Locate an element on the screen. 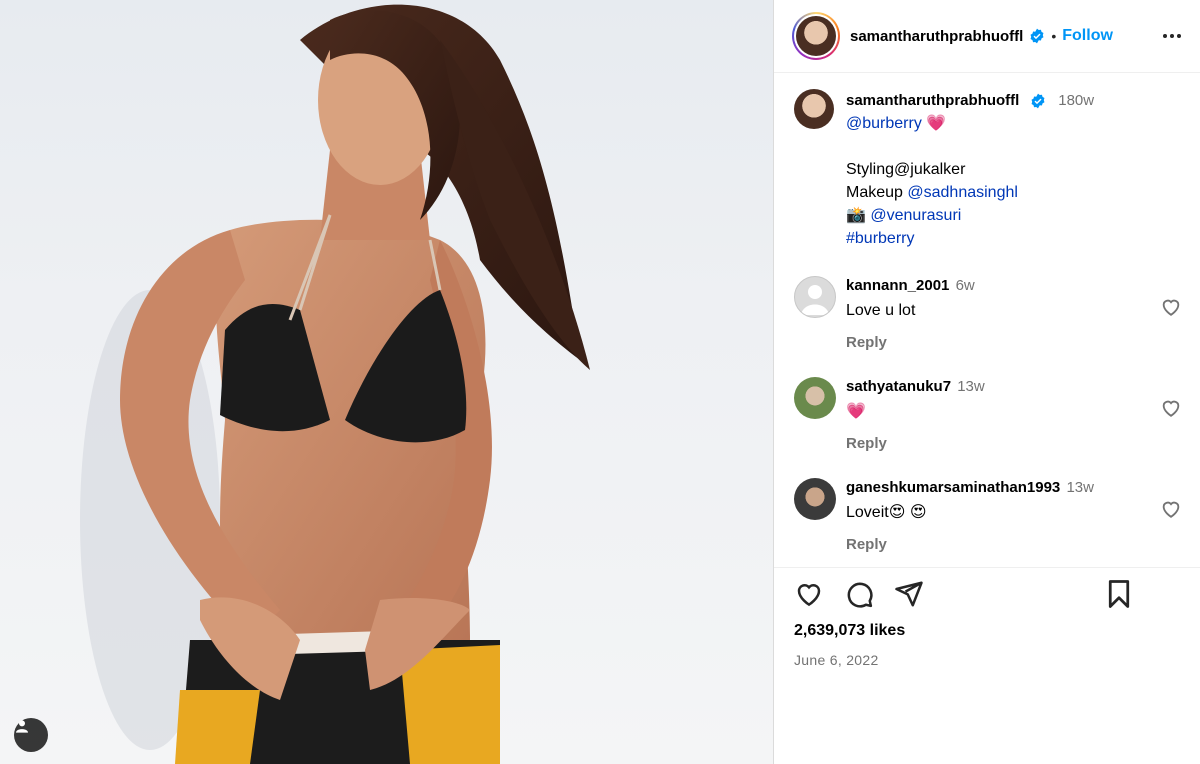 Image resolution: width=1200 pixels, height=764 pixels. caption-makeup-label: Makeup is located at coordinates (874, 192).